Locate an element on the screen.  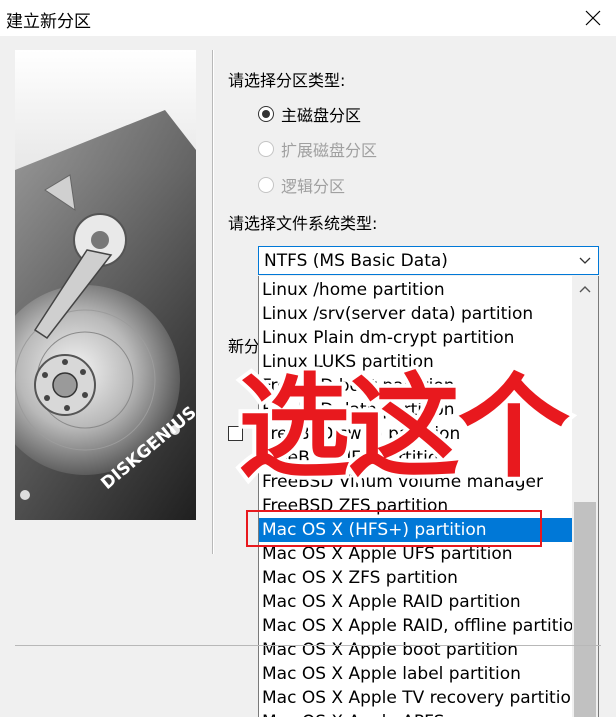
close-button is located at coordinates (593, 18).